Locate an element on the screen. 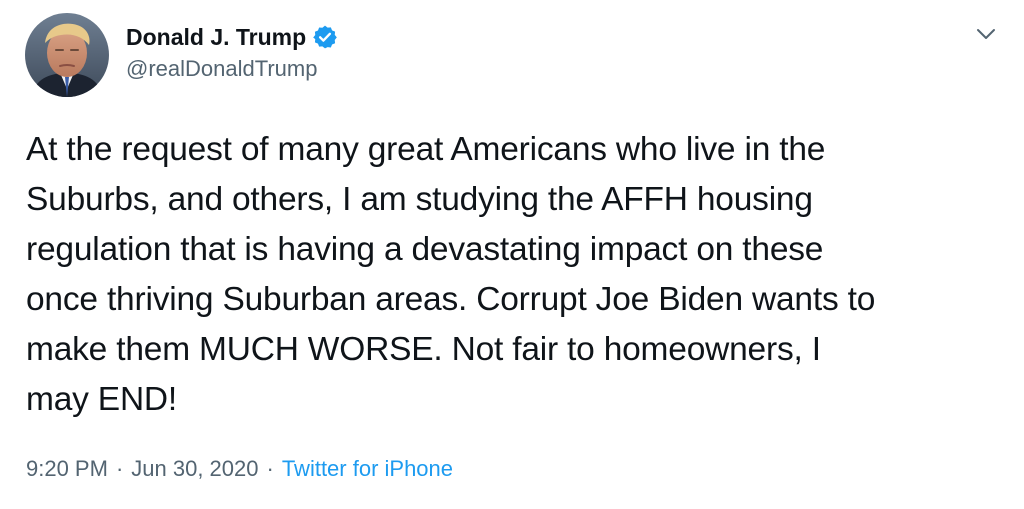 The image size is (1024, 509). avatar-image is located at coordinates (67, 55).